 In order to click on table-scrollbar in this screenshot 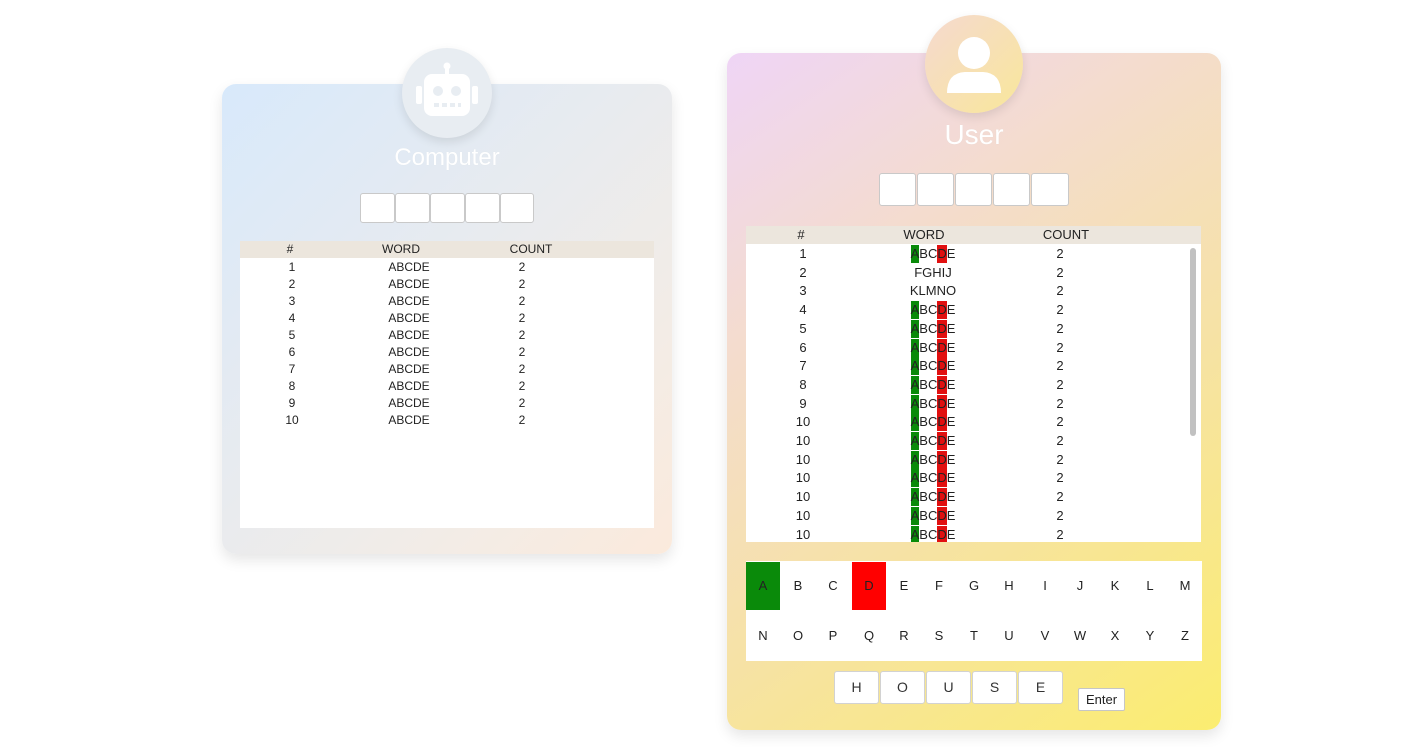, I will do `click(1193, 392)`.